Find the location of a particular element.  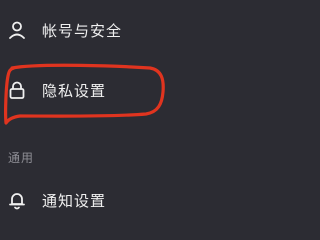

menu-item-label: 帐号与安全 is located at coordinates (82, 30).